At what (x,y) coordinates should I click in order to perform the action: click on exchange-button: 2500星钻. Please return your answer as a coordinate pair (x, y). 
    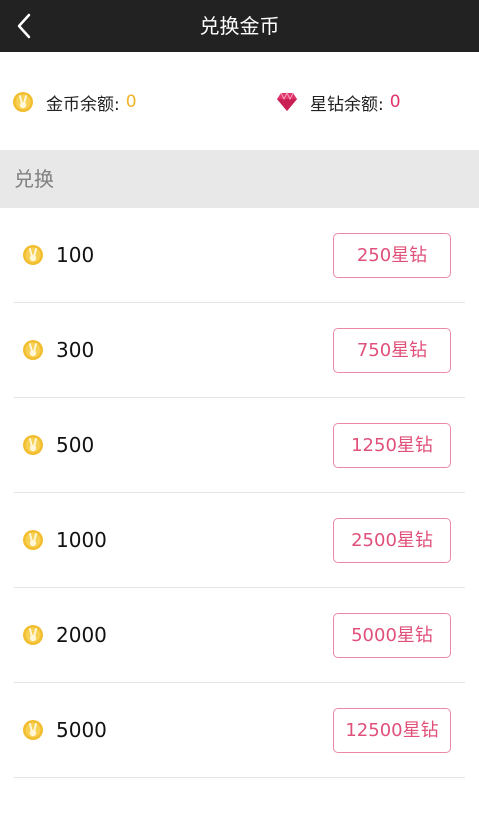
    Looking at the image, I should click on (392, 540).